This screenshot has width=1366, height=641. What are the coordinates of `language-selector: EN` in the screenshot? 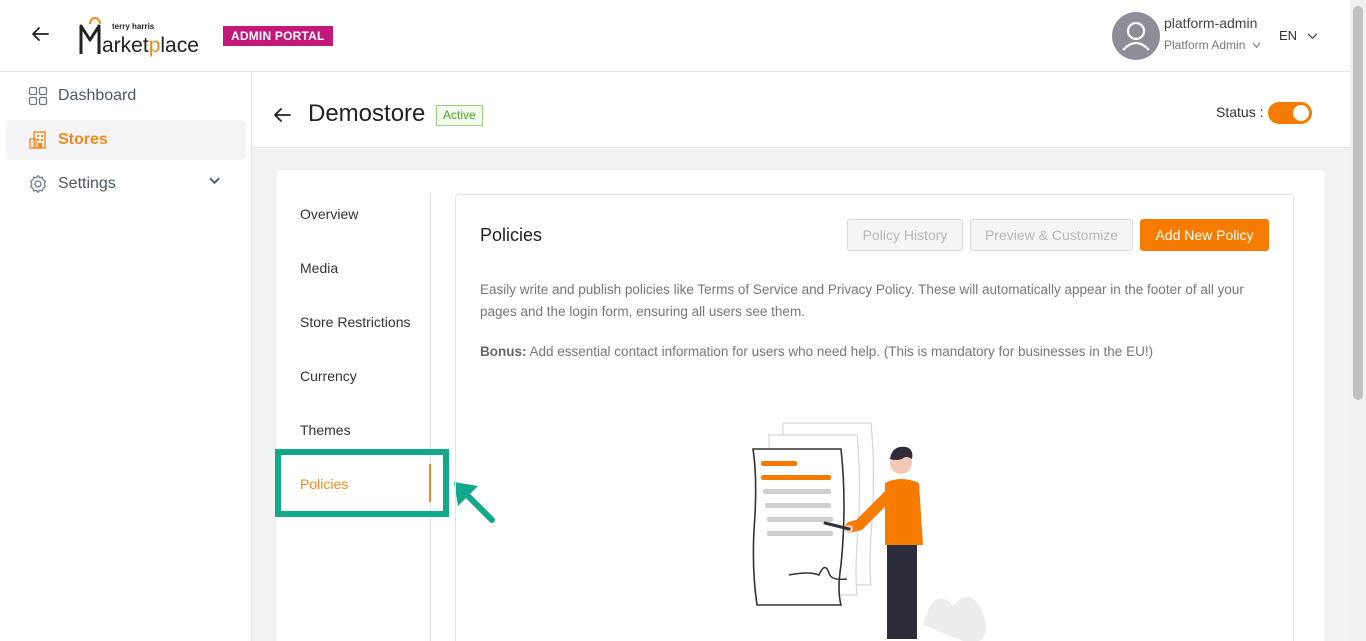 It's located at (1298, 35).